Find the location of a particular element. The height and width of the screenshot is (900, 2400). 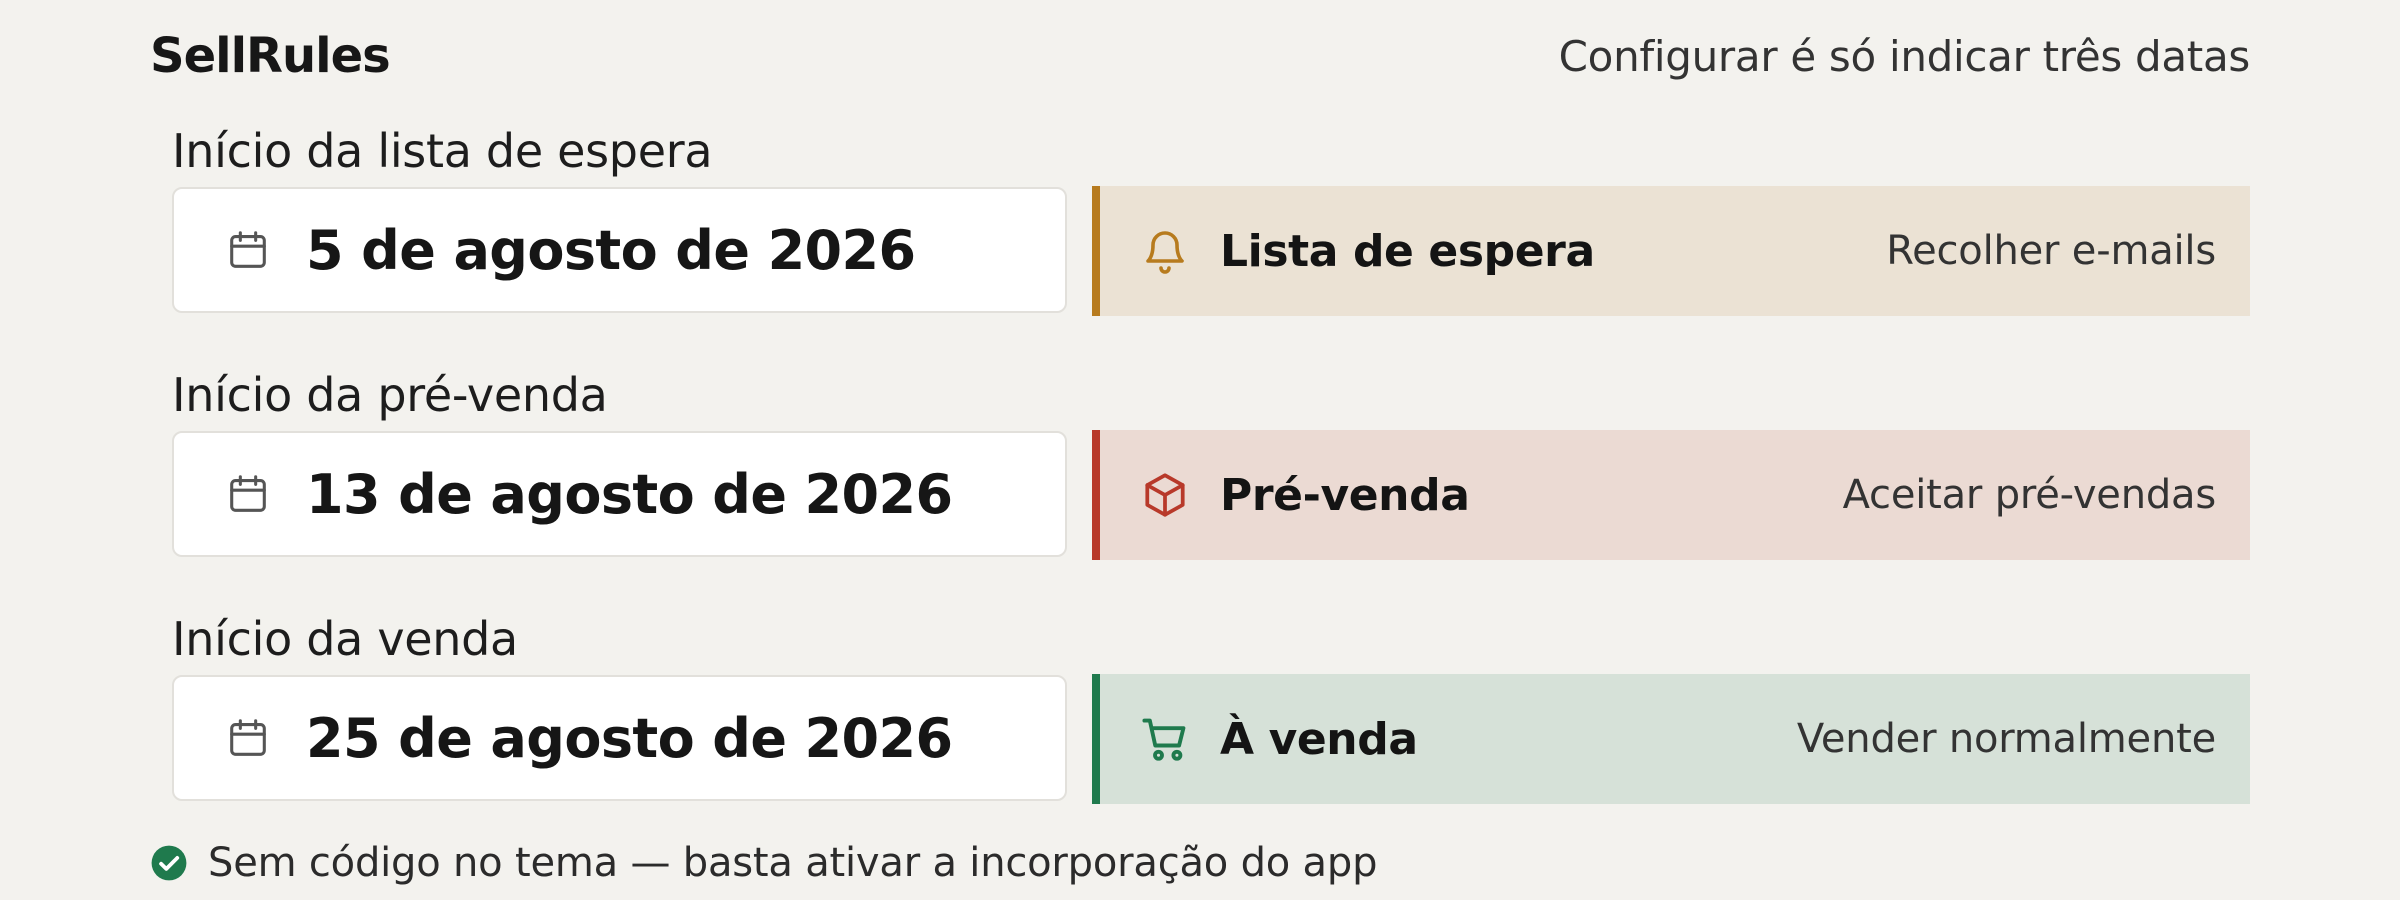

sale-start-date-field: 25 de agosto de 2026 is located at coordinates (619, 738).